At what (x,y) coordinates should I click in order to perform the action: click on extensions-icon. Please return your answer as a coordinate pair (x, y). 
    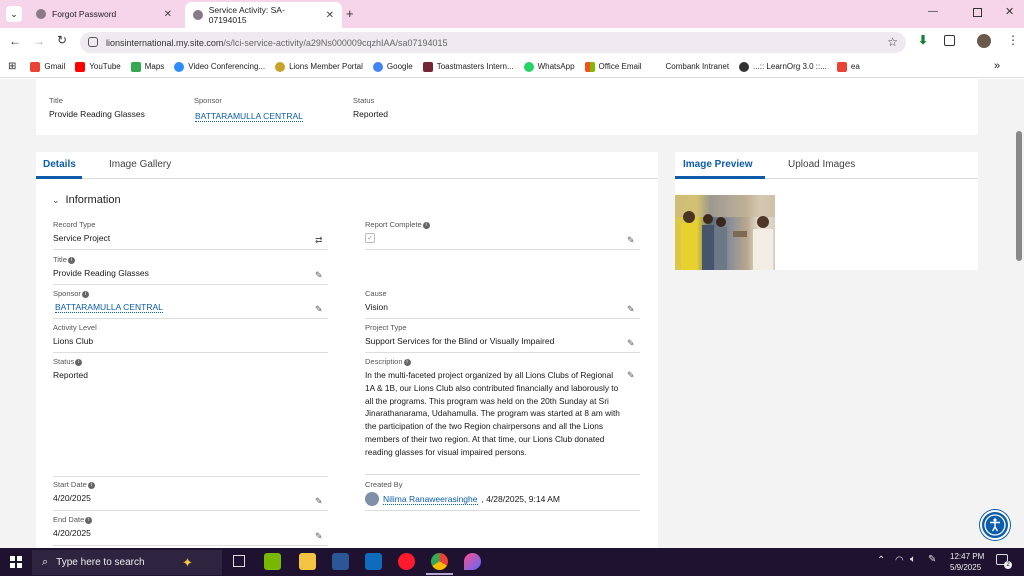
    Looking at the image, I should click on (949, 40).